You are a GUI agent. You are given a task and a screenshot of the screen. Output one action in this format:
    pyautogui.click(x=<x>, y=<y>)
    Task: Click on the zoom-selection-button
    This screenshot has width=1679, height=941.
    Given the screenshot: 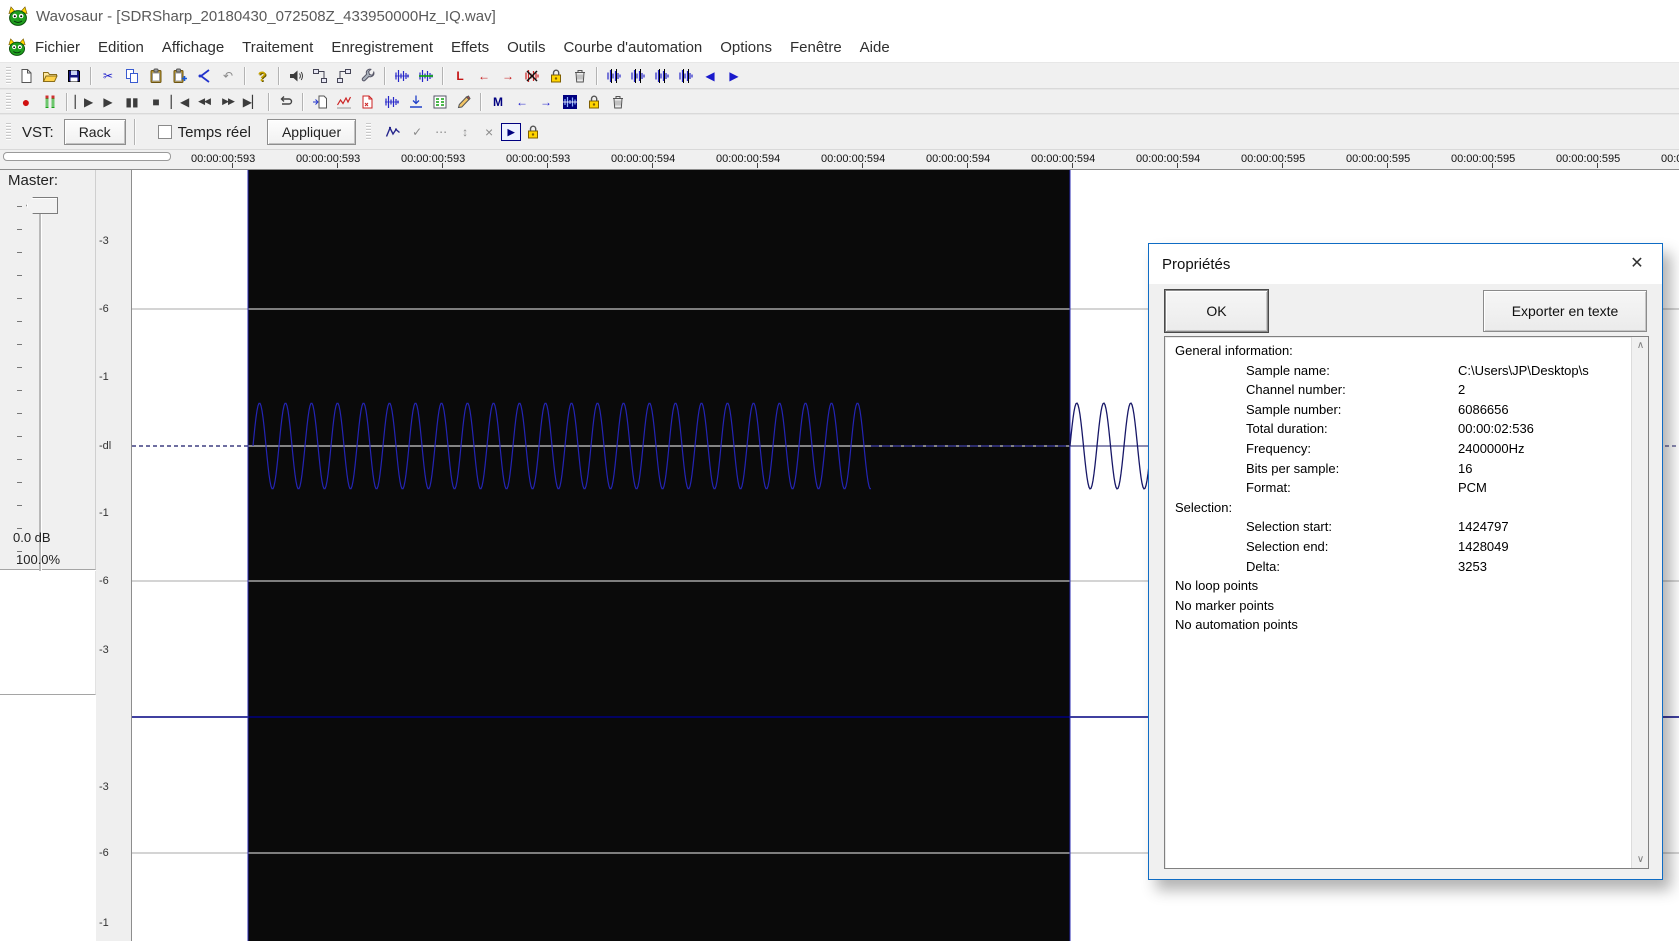 What is the action you would take?
    pyautogui.click(x=614, y=75)
    